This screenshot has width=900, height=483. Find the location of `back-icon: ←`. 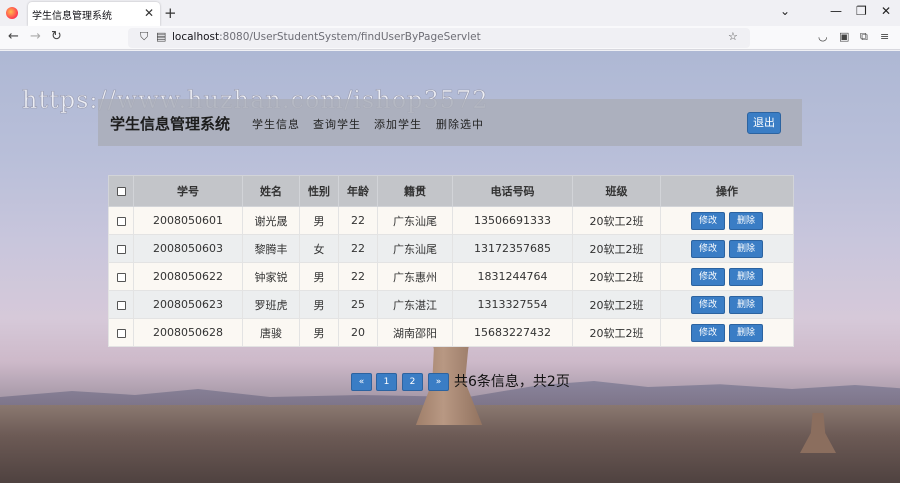

back-icon: ← is located at coordinates (13, 36).